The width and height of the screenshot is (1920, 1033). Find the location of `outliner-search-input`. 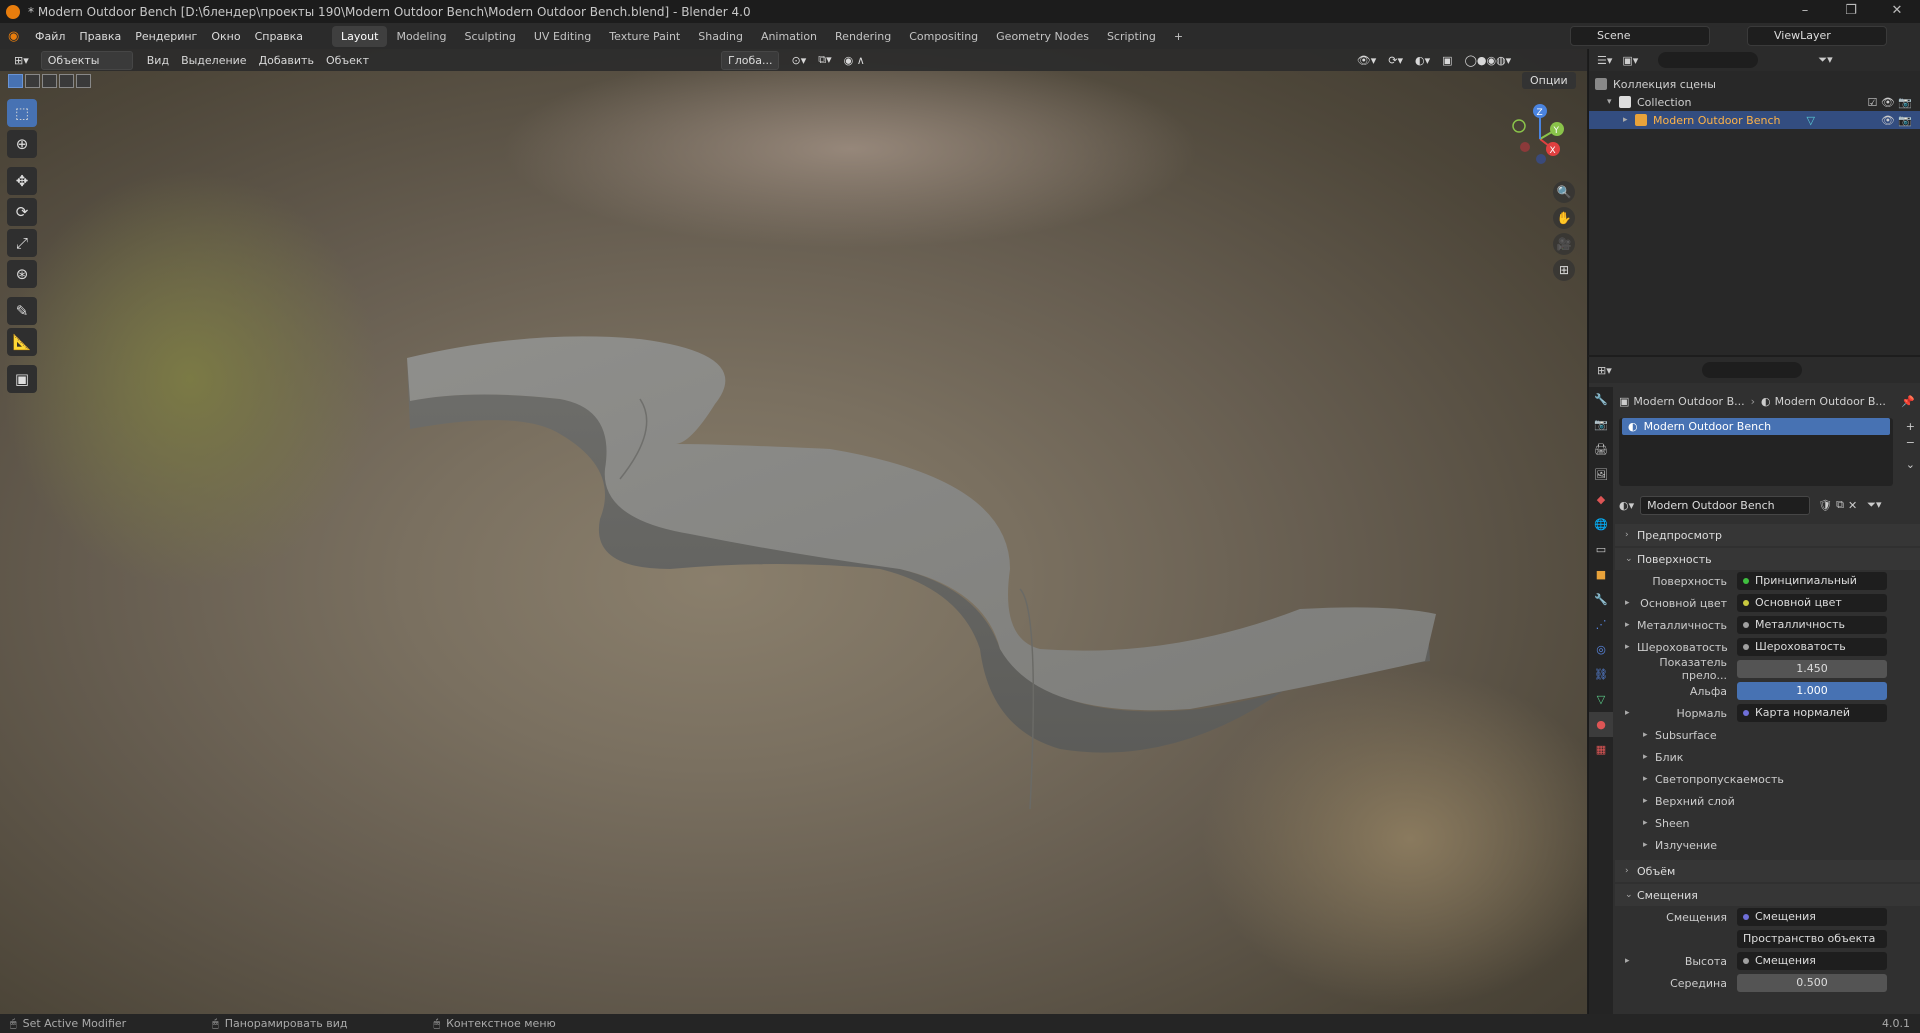

outliner-search-input is located at coordinates (1708, 60).